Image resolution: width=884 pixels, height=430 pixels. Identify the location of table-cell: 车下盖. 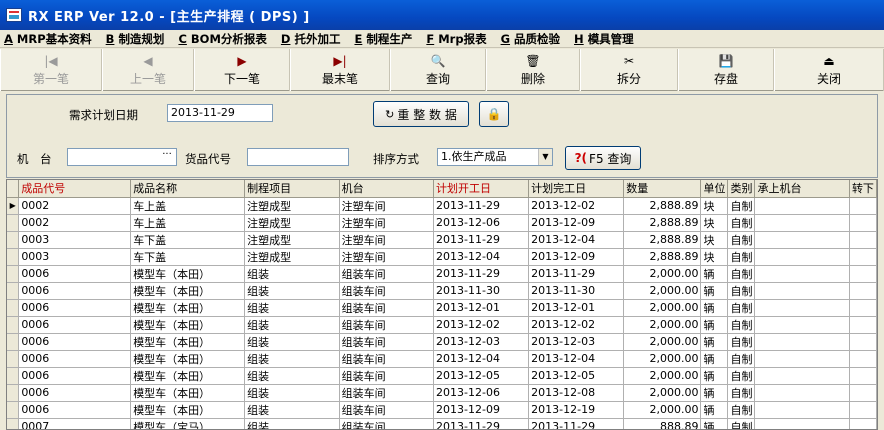
(188, 257).